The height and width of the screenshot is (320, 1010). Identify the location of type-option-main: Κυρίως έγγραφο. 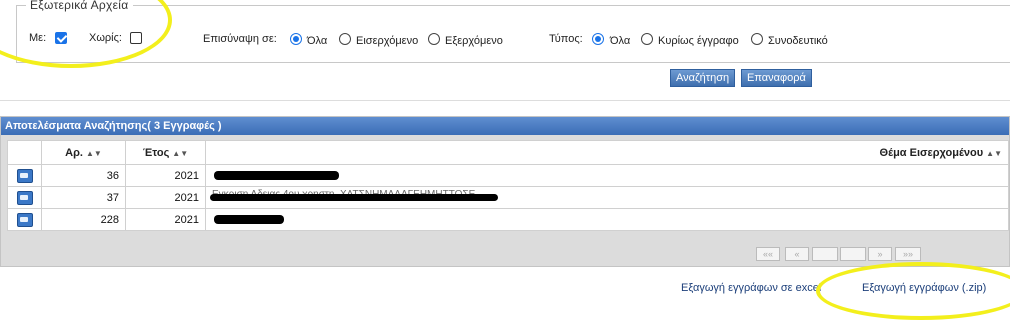
(698, 41).